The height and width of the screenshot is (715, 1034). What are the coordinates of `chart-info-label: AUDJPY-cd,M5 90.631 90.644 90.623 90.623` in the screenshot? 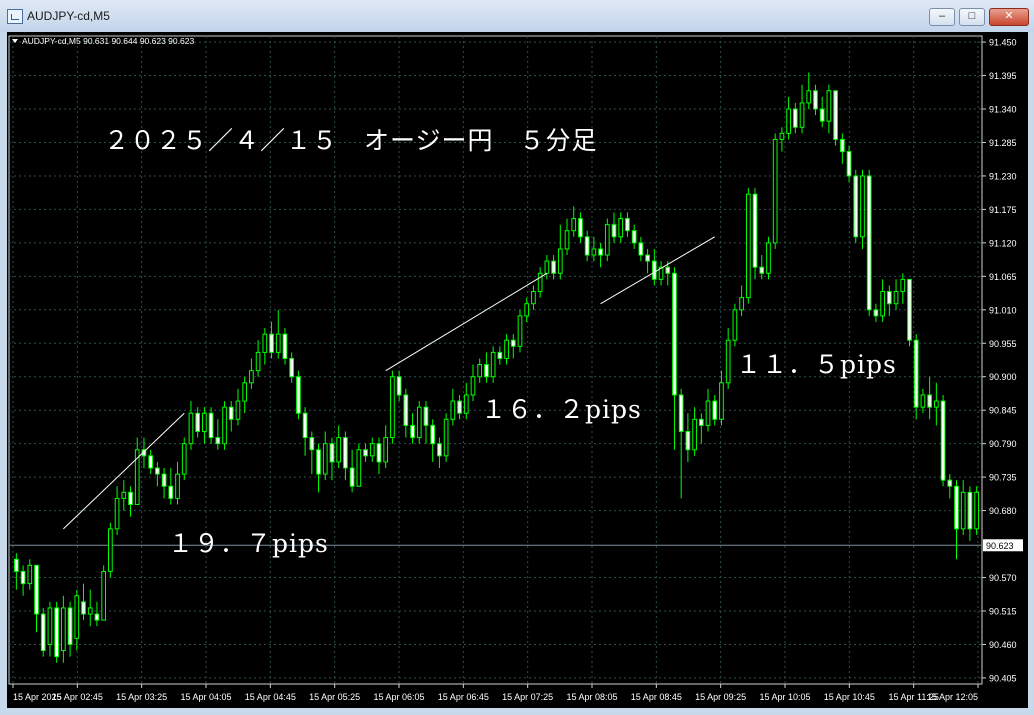 It's located at (108, 41).